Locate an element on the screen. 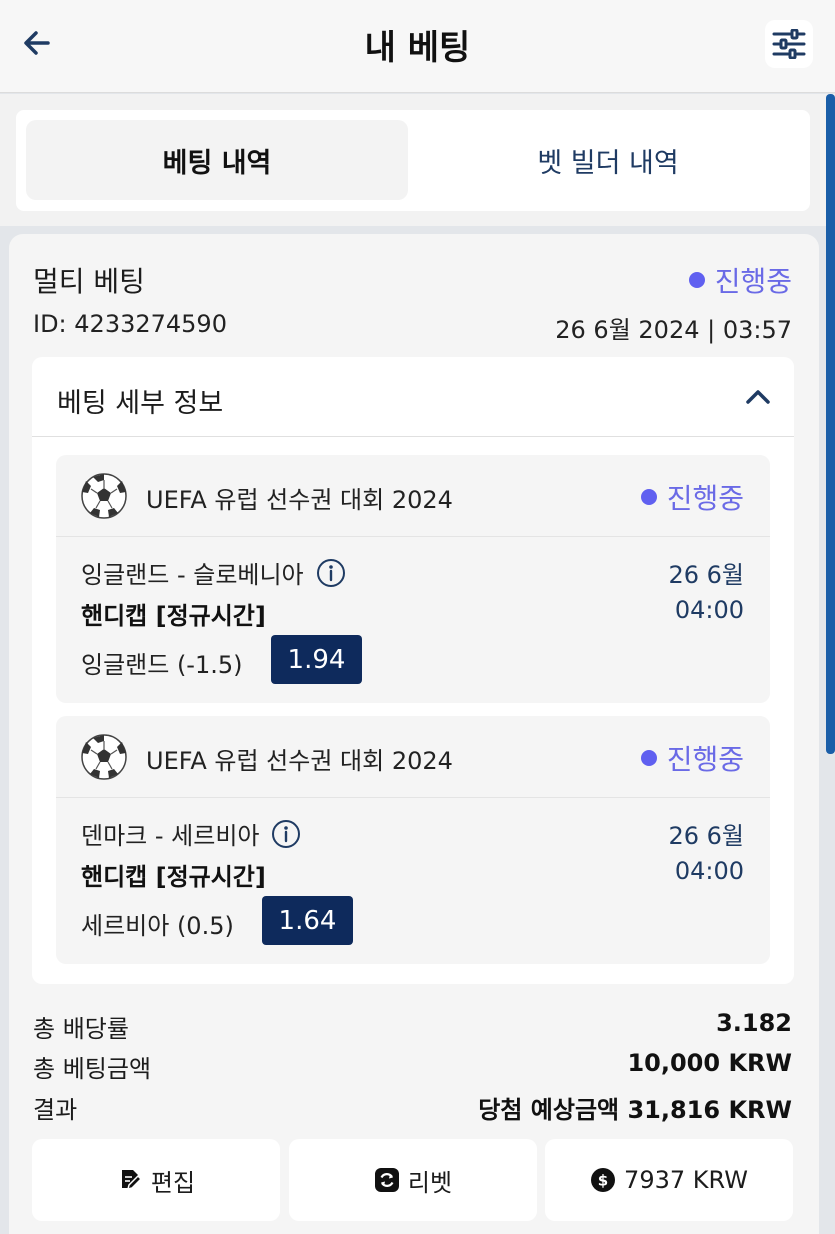  total-stake-label: 총 베팅금액 is located at coordinates (92, 1069).